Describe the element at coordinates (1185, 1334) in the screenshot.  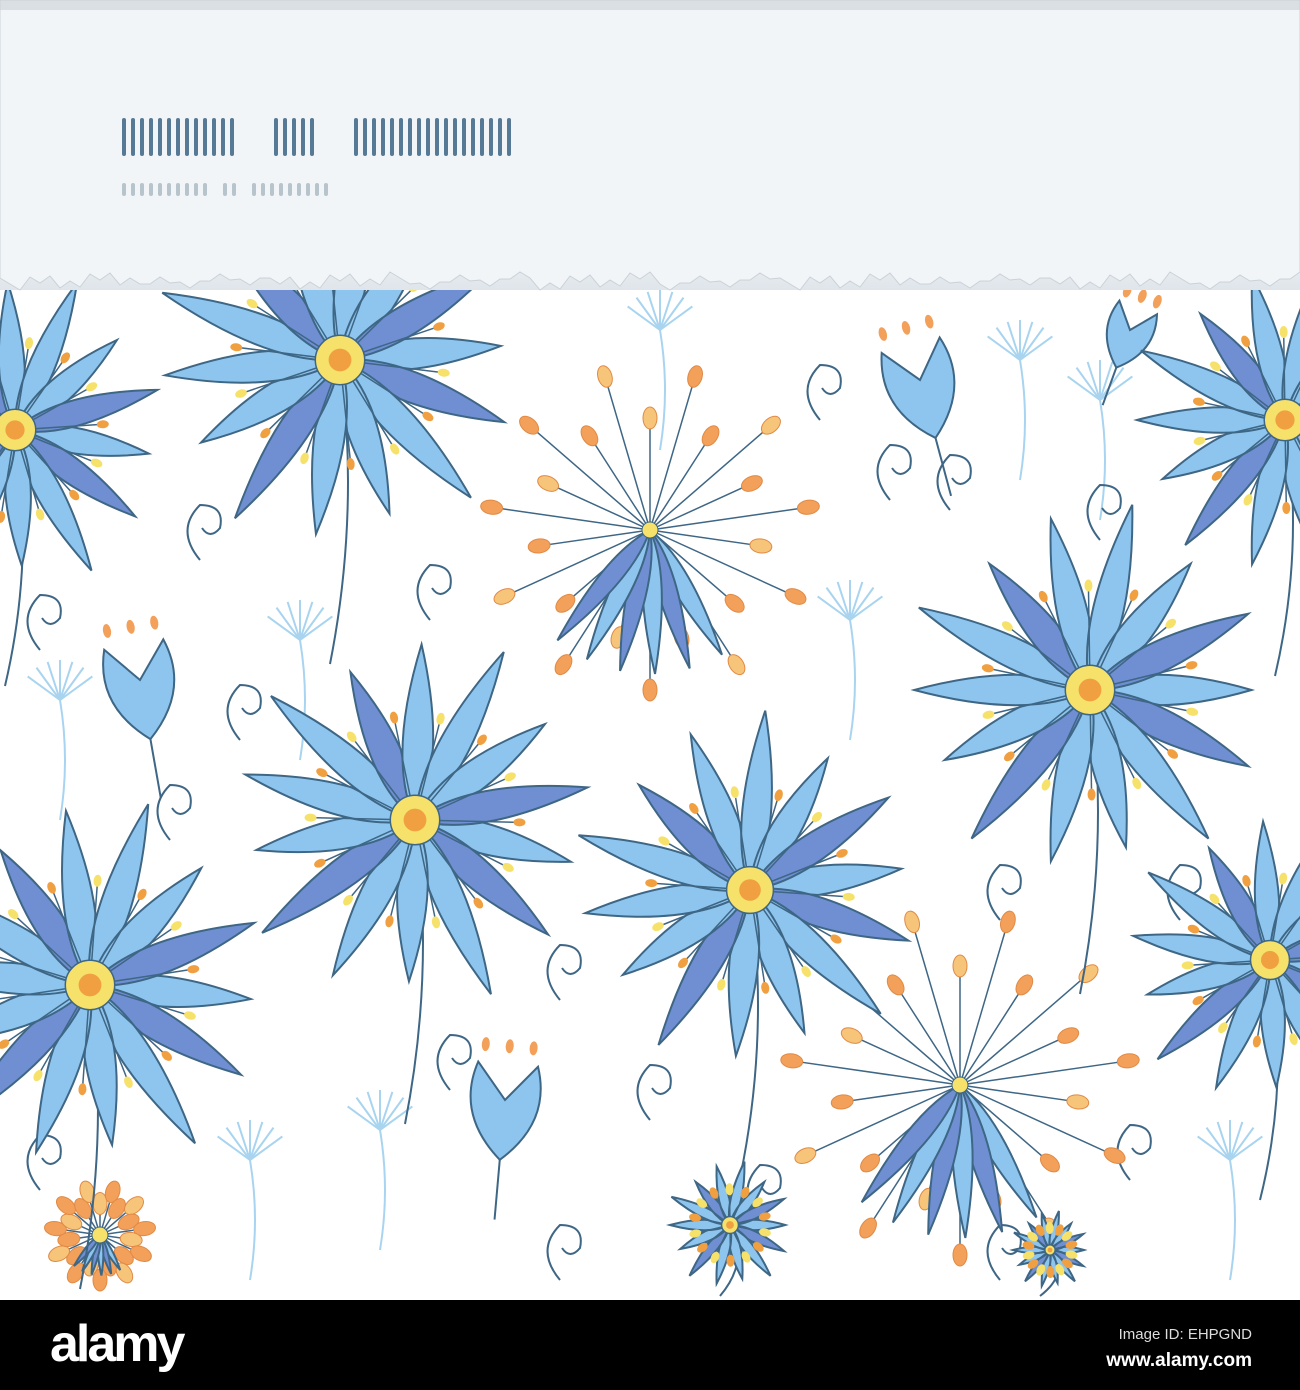
I see `image-id: Image ID: EHPGND` at that location.